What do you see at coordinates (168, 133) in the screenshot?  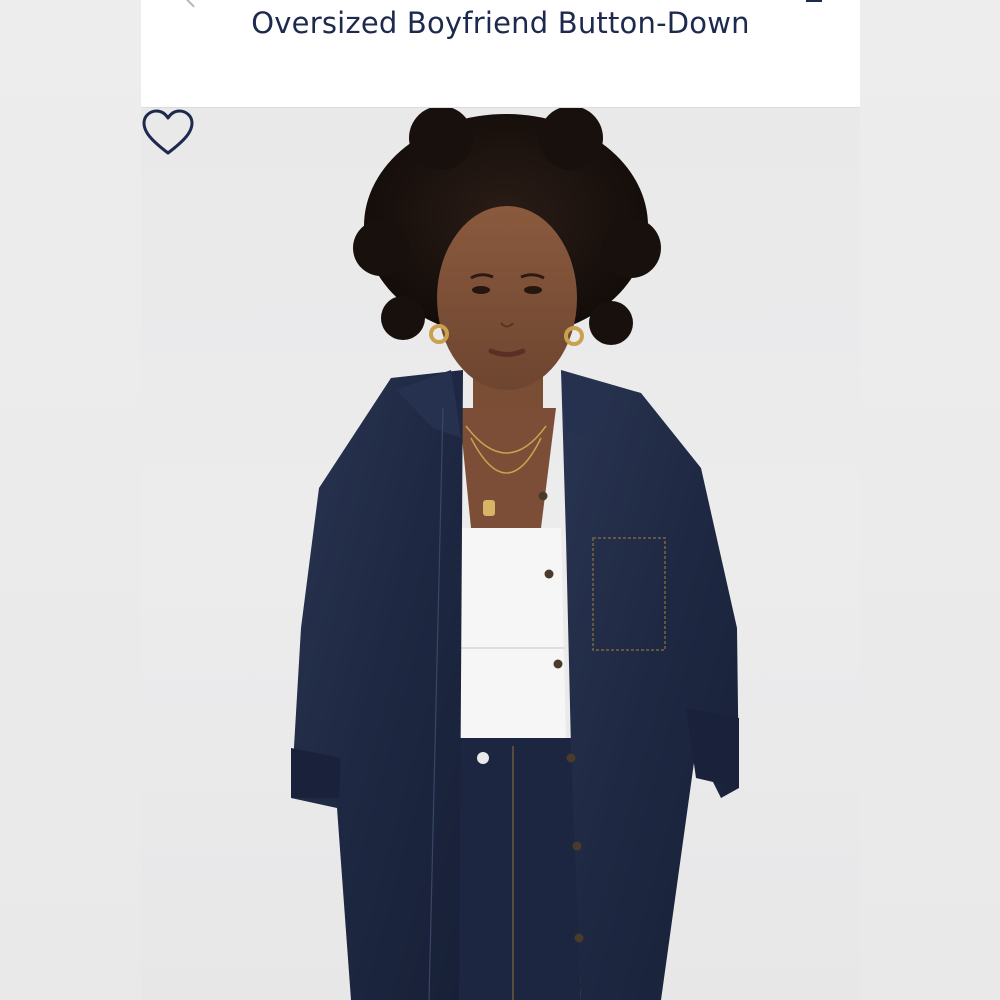 I see `heart-outline-icon` at bounding box center [168, 133].